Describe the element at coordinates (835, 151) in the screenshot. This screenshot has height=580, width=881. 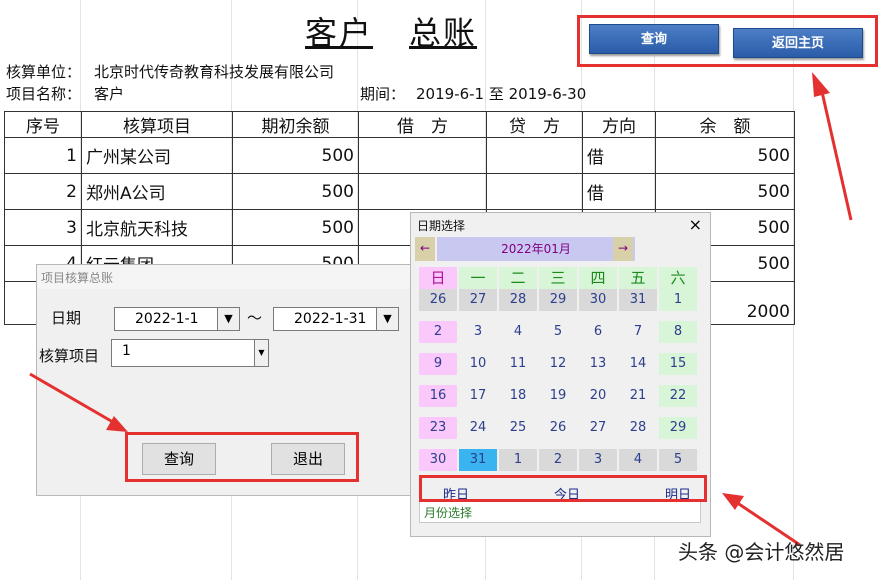
I see `arrow-to-top-buttons` at that location.